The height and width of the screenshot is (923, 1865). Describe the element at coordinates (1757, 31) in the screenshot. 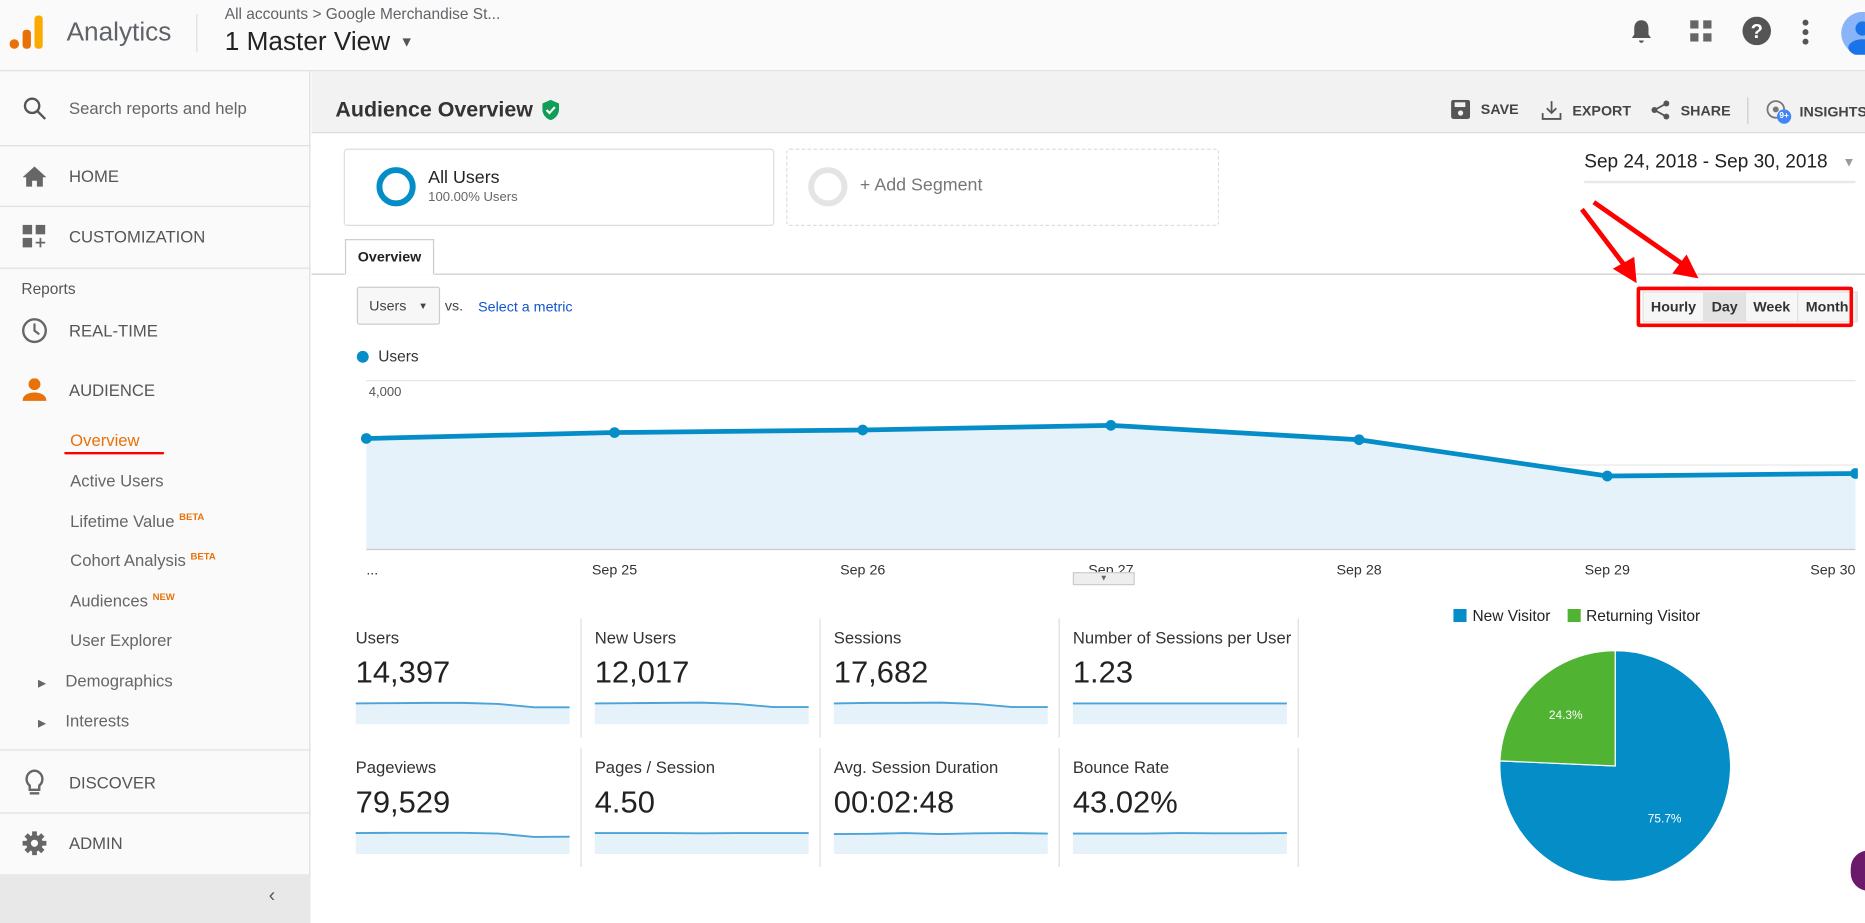

I see `help-icon: ?` at that location.